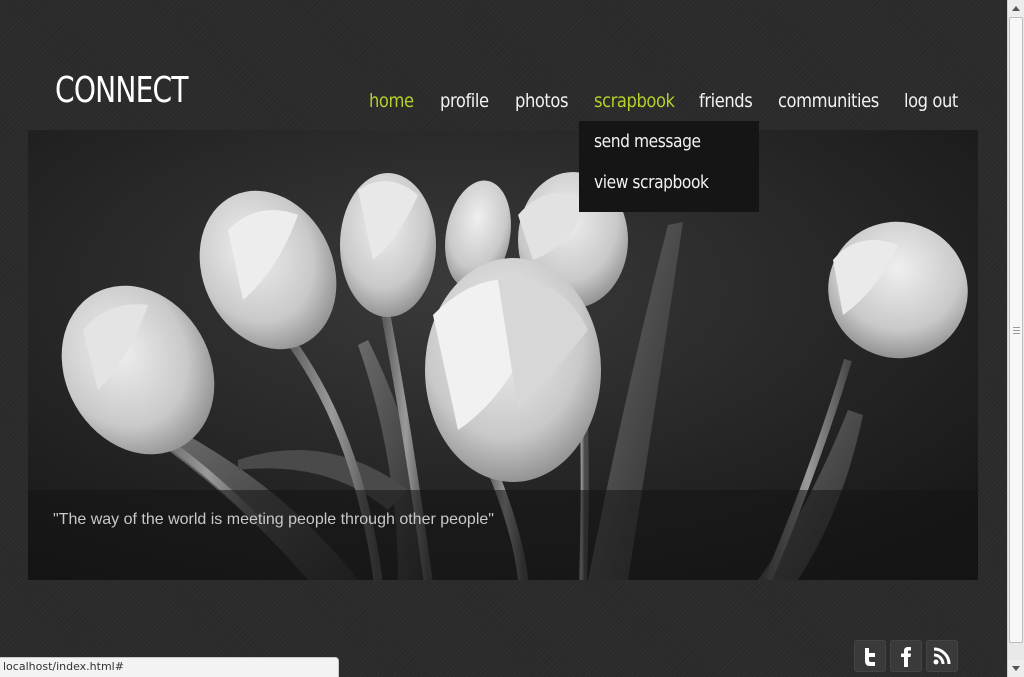 The height and width of the screenshot is (677, 1024). I want to click on vertical-scrollbar, so click(1015, 338).